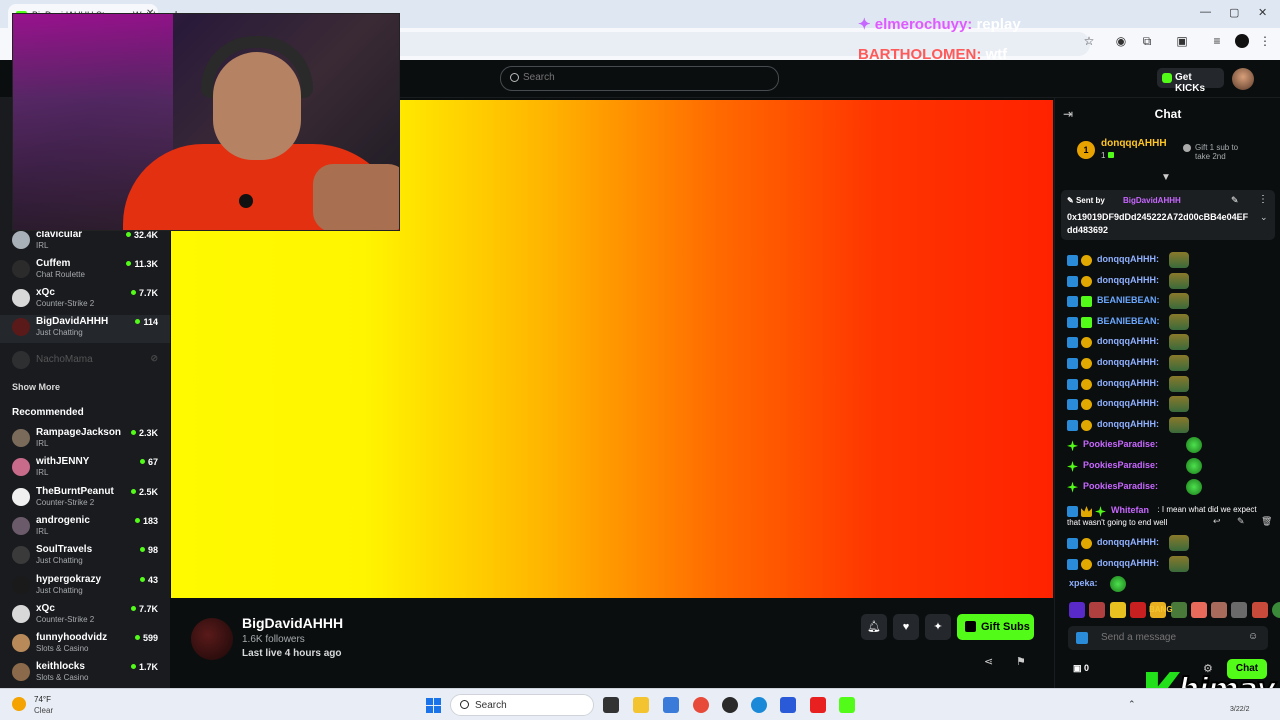 This screenshot has width=1280, height=720. Describe the element at coordinates (36, 387) in the screenshot. I see `show-more-button: Show More` at that location.